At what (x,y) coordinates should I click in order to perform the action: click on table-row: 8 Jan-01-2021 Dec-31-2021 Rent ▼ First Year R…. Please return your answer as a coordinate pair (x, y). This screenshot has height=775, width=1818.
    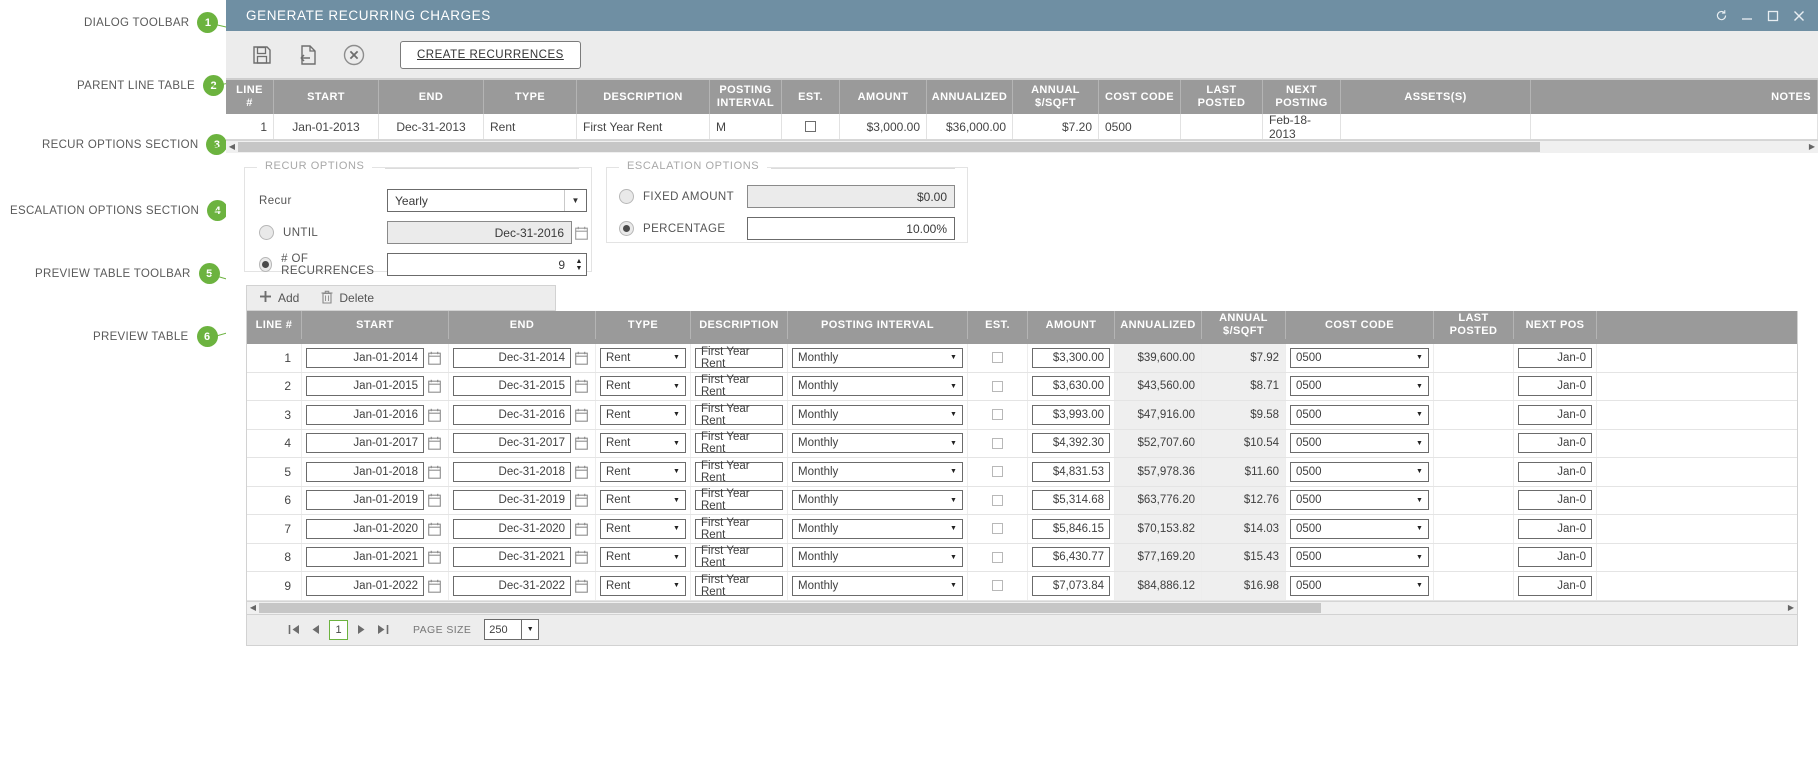
    Looking at the image, I should click on (1022, 557).